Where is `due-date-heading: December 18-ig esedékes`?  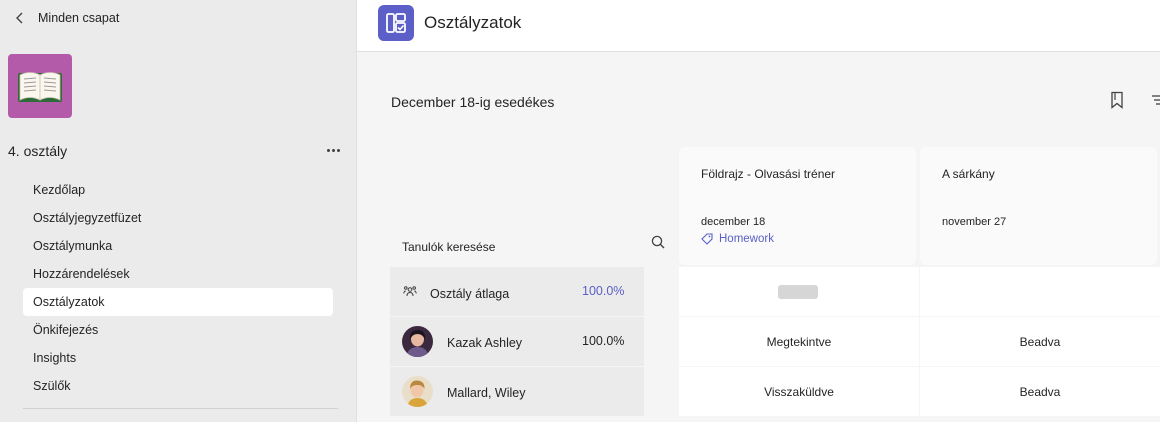 due-date-heading: December 18-ig esedékes is located at coordinates (473, 102).